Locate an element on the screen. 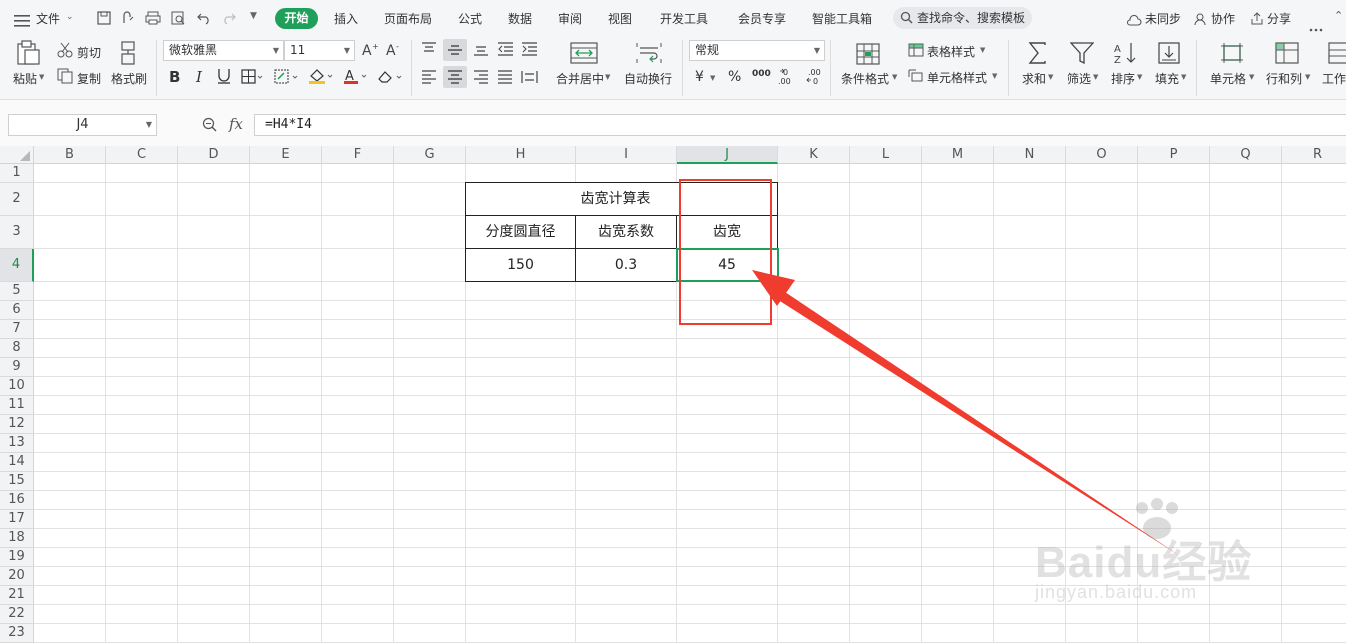 This screenshot has width=1346, height=643. redo-icon is located at coordinates (229, 19).